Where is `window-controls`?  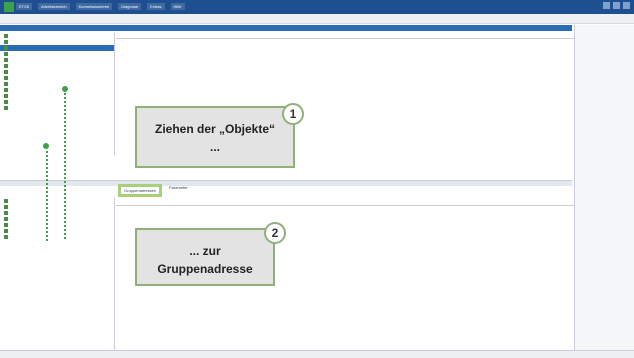
window-controls is located at coordinates (616, 5).